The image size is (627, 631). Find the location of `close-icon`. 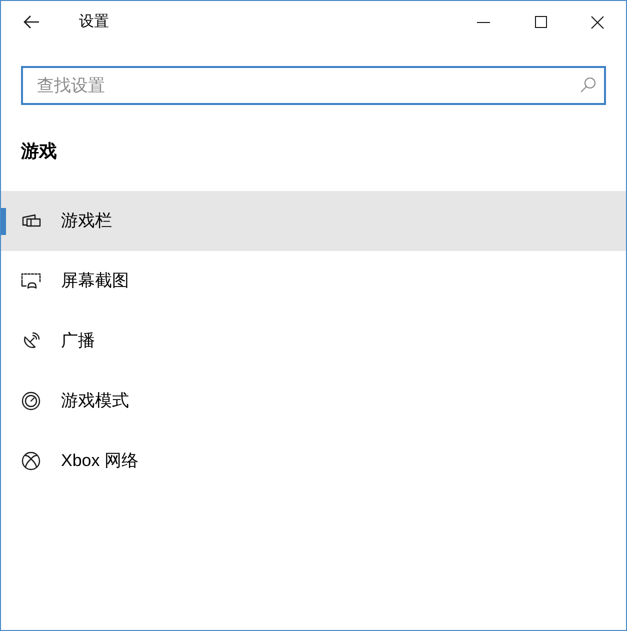

close-icon is located at coordinates (597, 22).